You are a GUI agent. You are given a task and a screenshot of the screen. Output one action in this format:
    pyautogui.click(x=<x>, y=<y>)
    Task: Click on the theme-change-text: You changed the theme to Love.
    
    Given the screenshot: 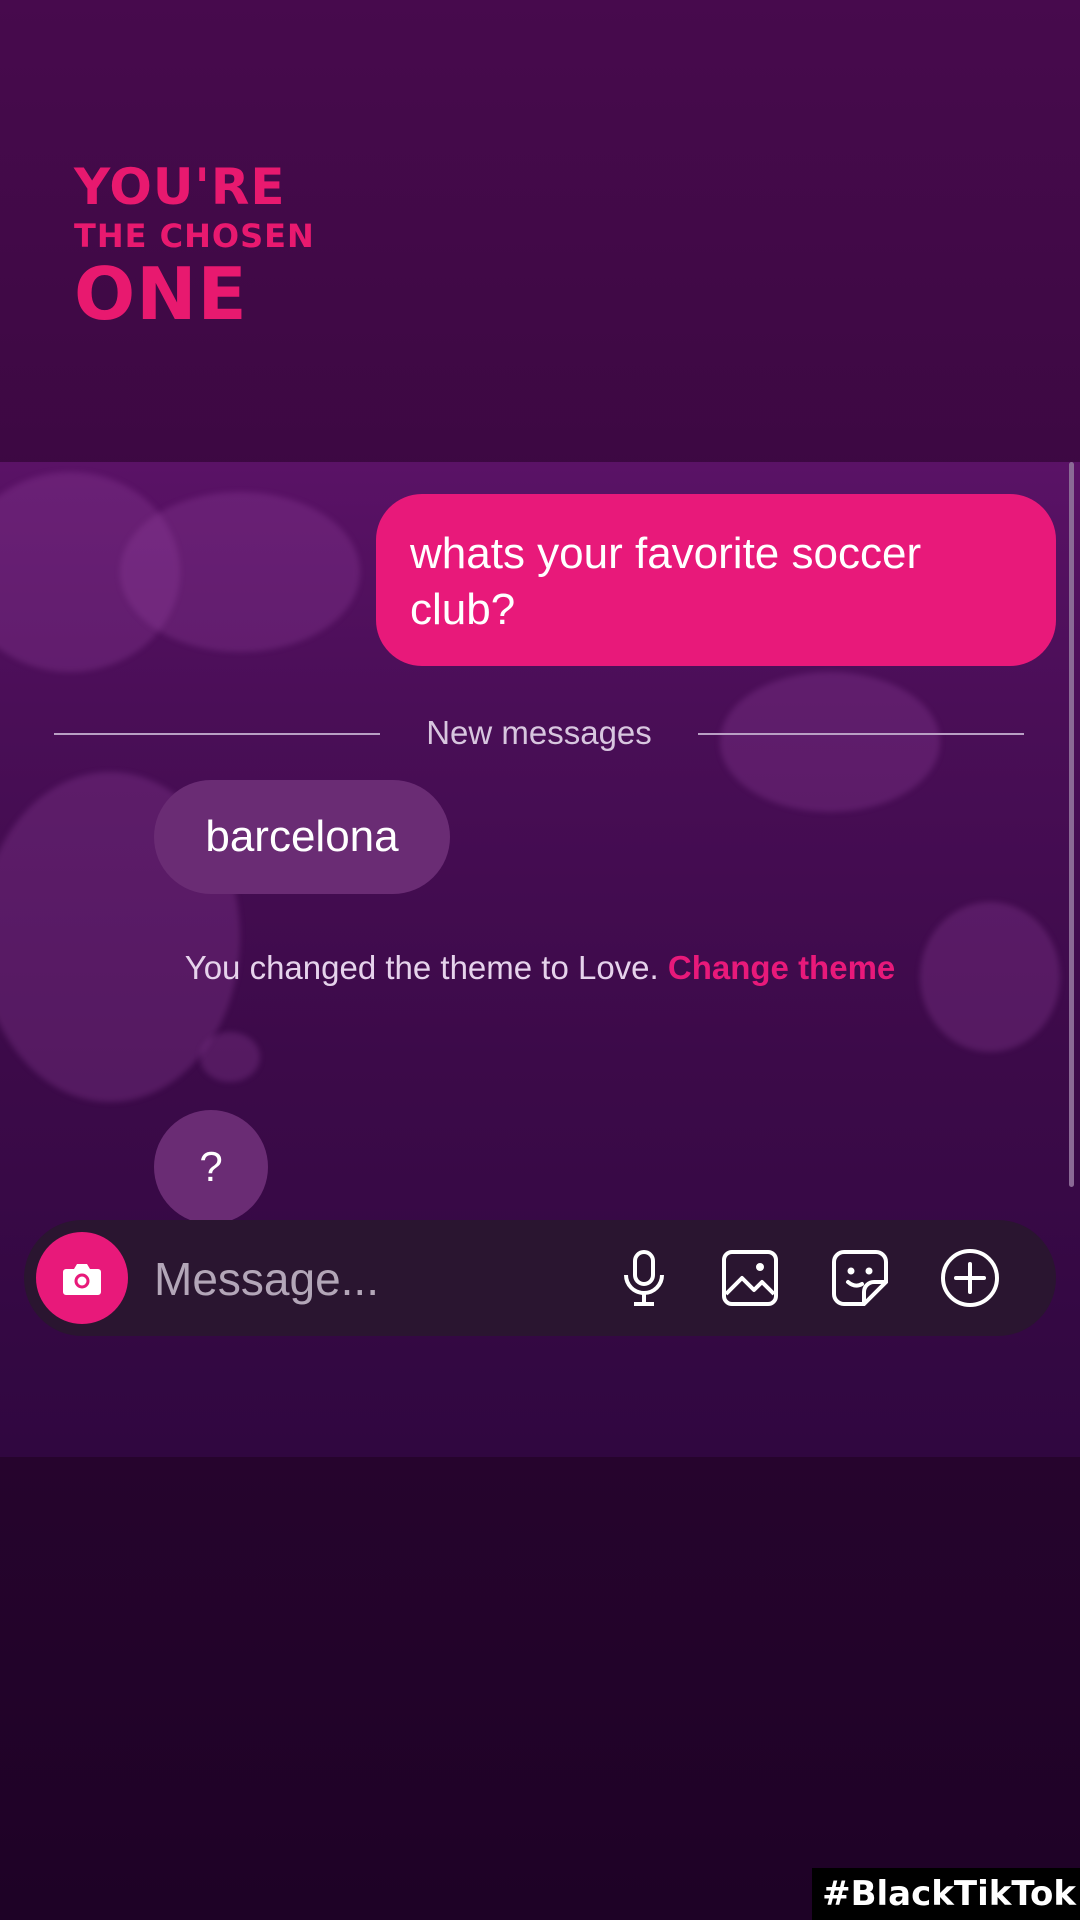 What is the action you would take?
    pyautogui.click(x=421, y=967)
    